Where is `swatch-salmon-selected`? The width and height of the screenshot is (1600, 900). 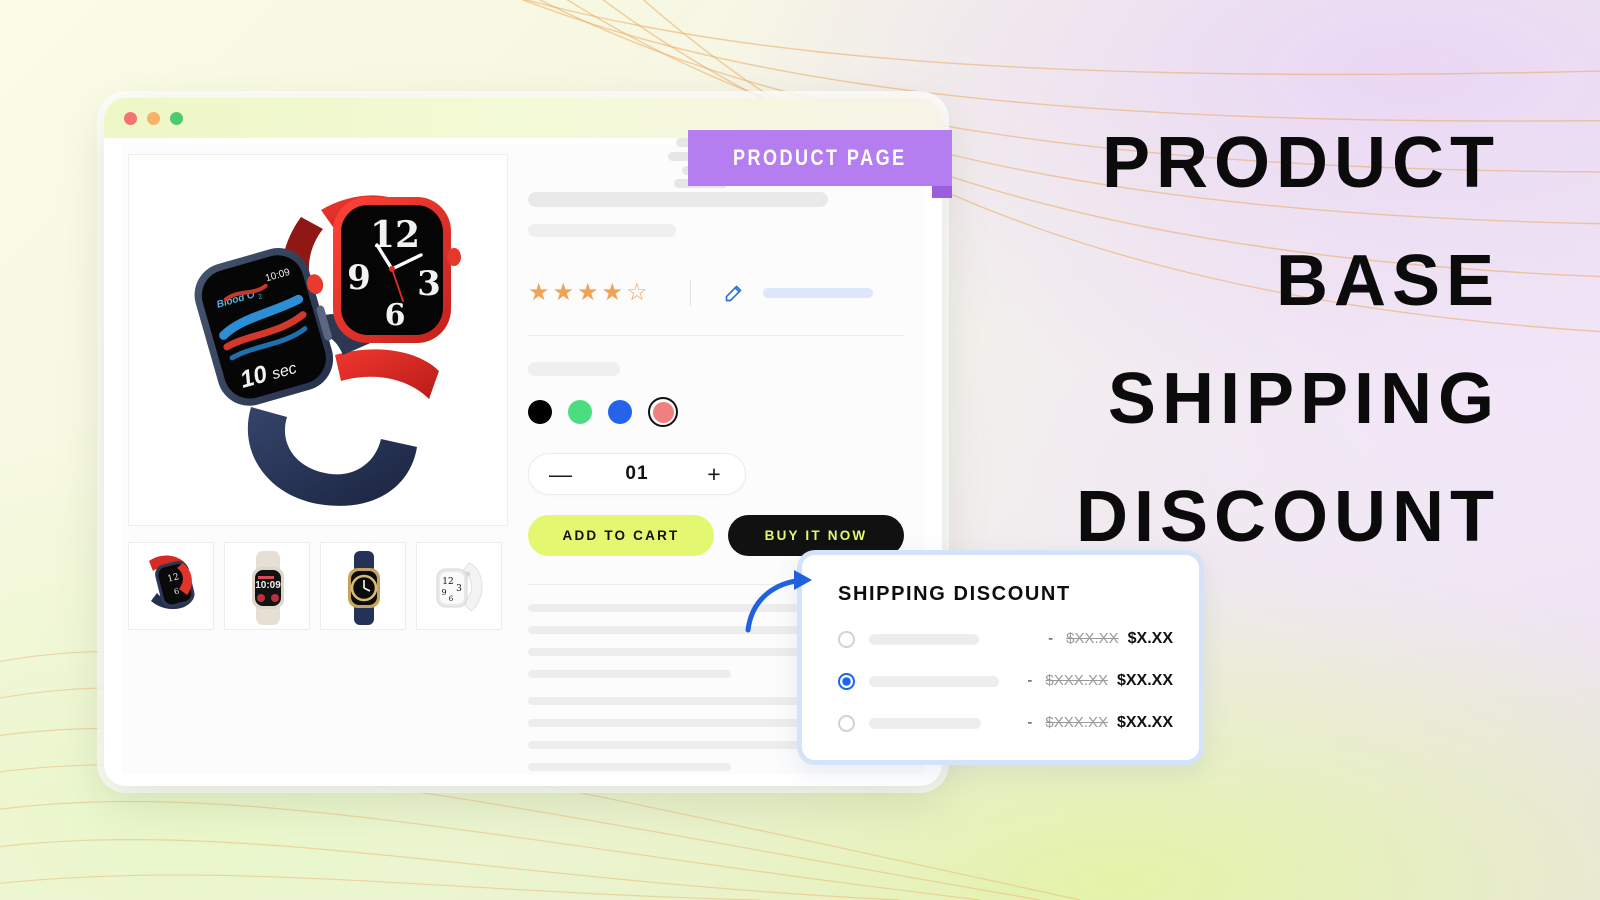
swatch-salmon-selected is located at coordinates (663, 412).